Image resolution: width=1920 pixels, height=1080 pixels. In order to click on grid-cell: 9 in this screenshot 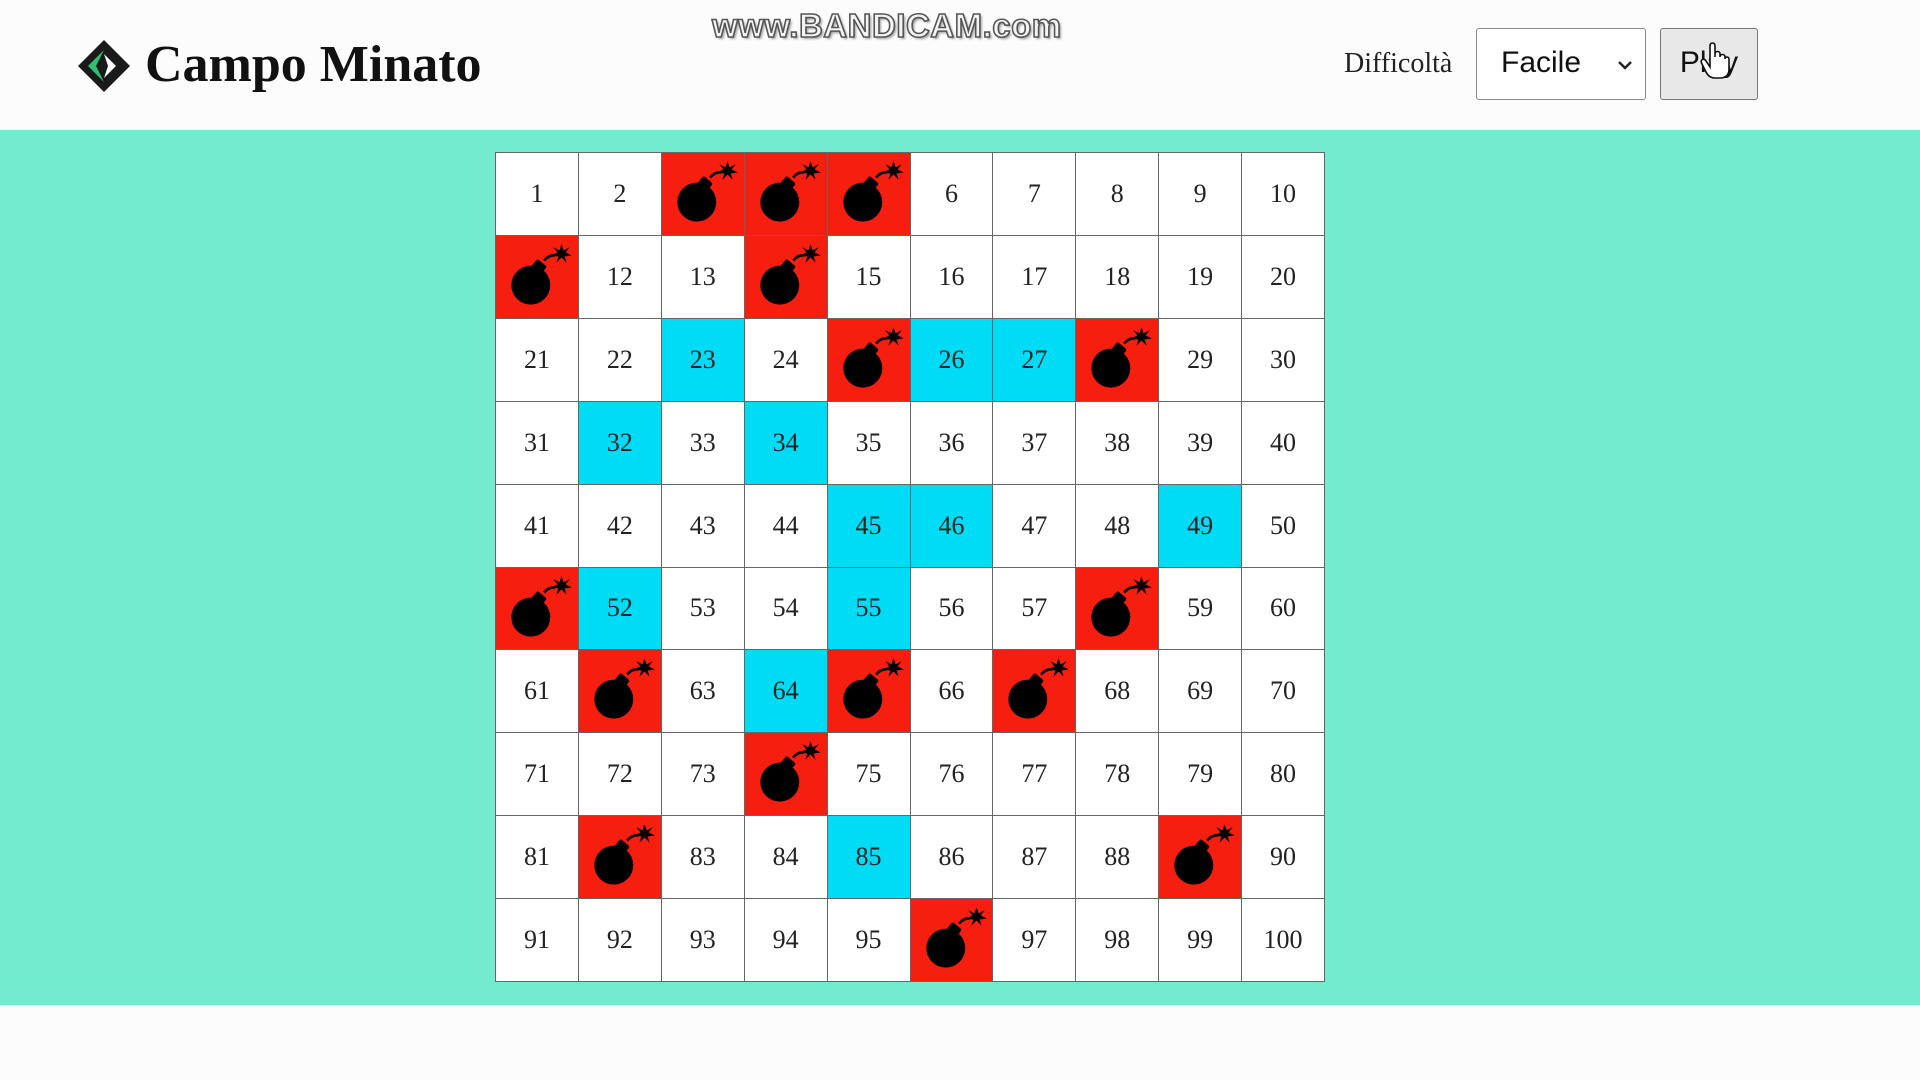, I will do `click(1201, 194)`.